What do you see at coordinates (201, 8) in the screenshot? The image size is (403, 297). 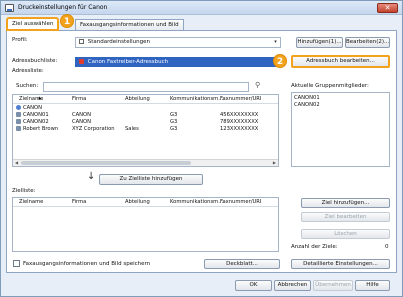 I see `title-bar: Druckeinstellungen für Canon ✕` at bounding box center [201, 8].